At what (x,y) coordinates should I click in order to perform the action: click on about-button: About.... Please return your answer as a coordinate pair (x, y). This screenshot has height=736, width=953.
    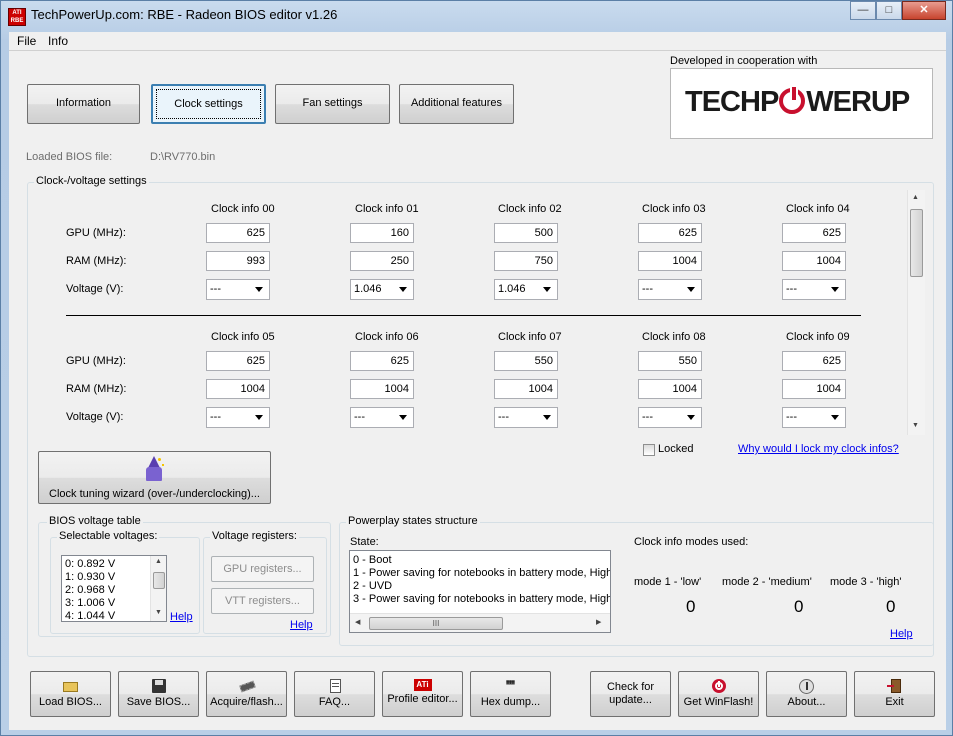
    Looking at the image, I should click on (806, 694).